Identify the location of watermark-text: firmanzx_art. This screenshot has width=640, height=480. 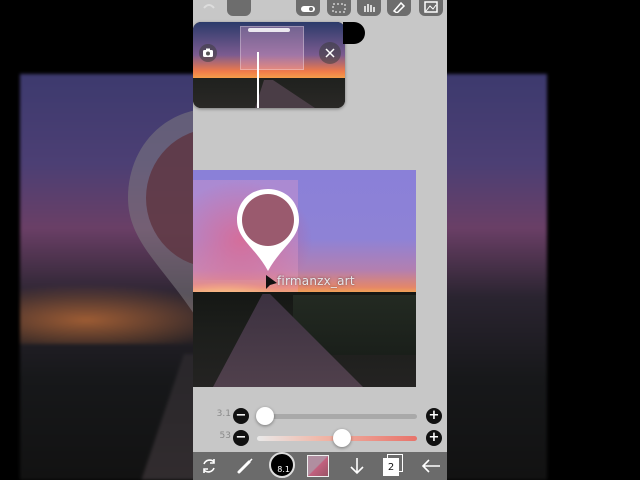
(316, 281).